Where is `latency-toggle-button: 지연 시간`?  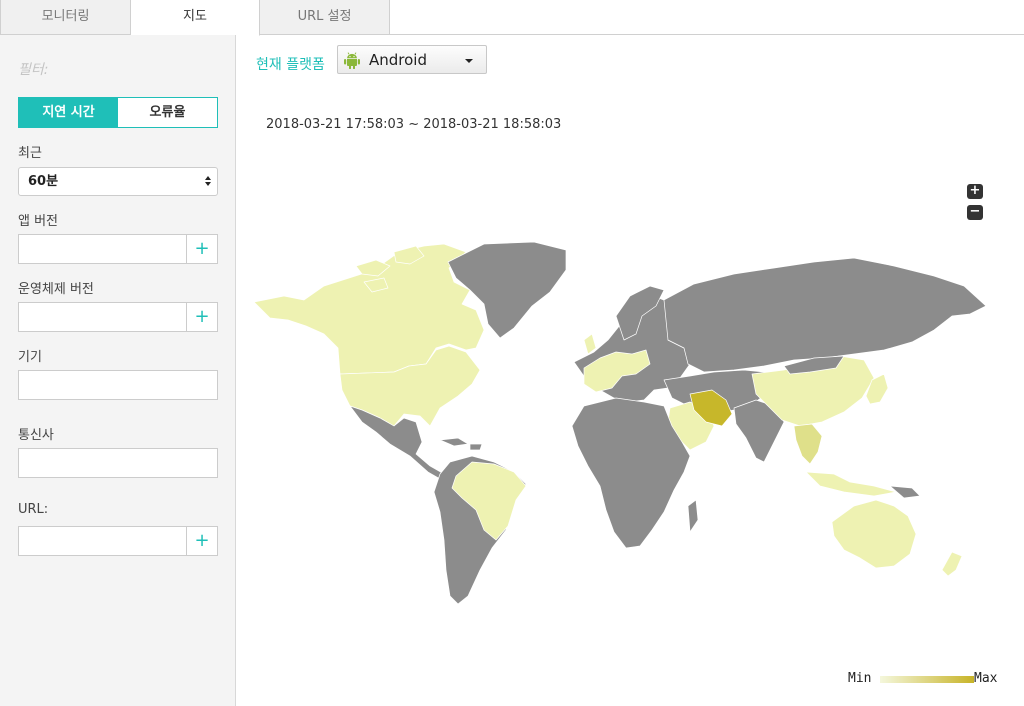
latency-toggle-button: 지연 시간 is located at coordinates (68, 112).